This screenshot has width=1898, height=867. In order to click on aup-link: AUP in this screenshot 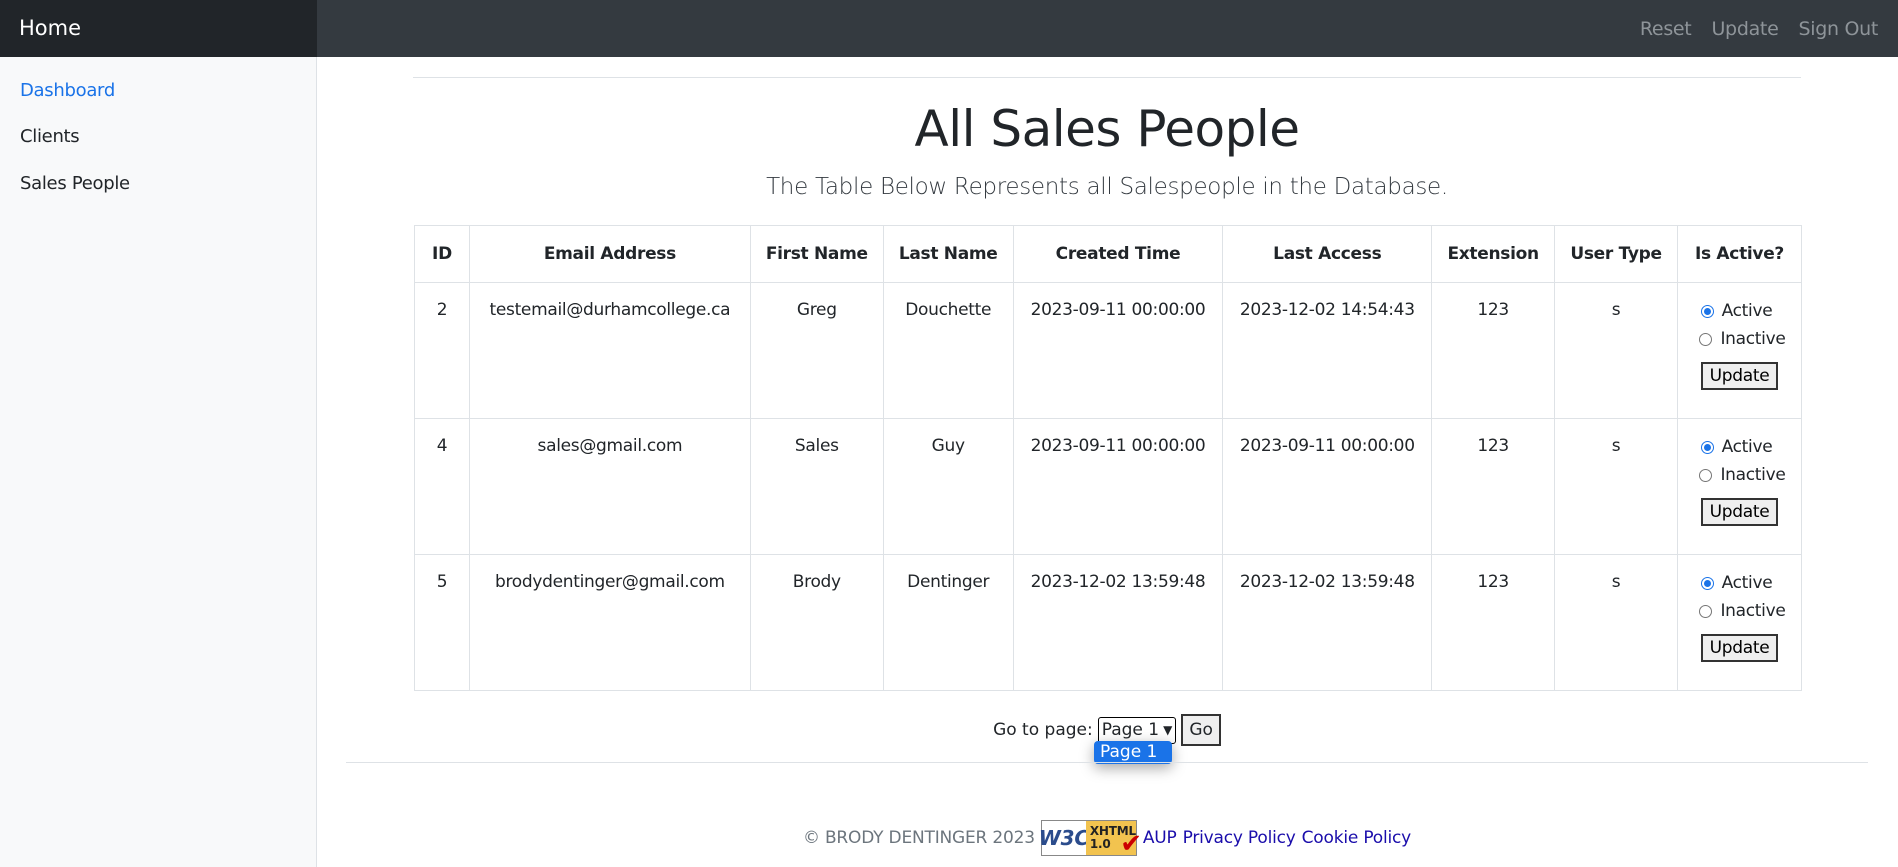, I will do `click(1160, 838)`.